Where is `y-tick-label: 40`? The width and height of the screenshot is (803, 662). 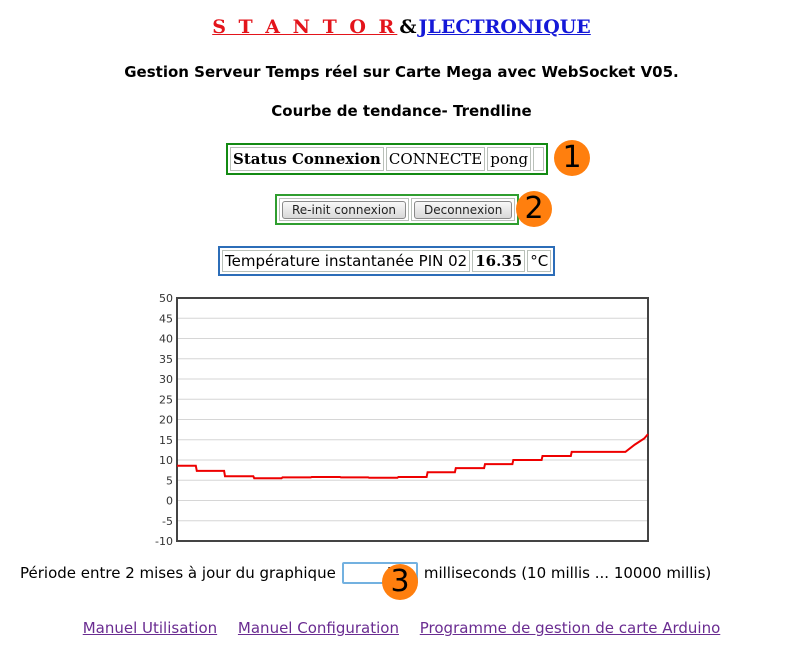 y-tick-label: 40 is located at coordinates (166, 339).